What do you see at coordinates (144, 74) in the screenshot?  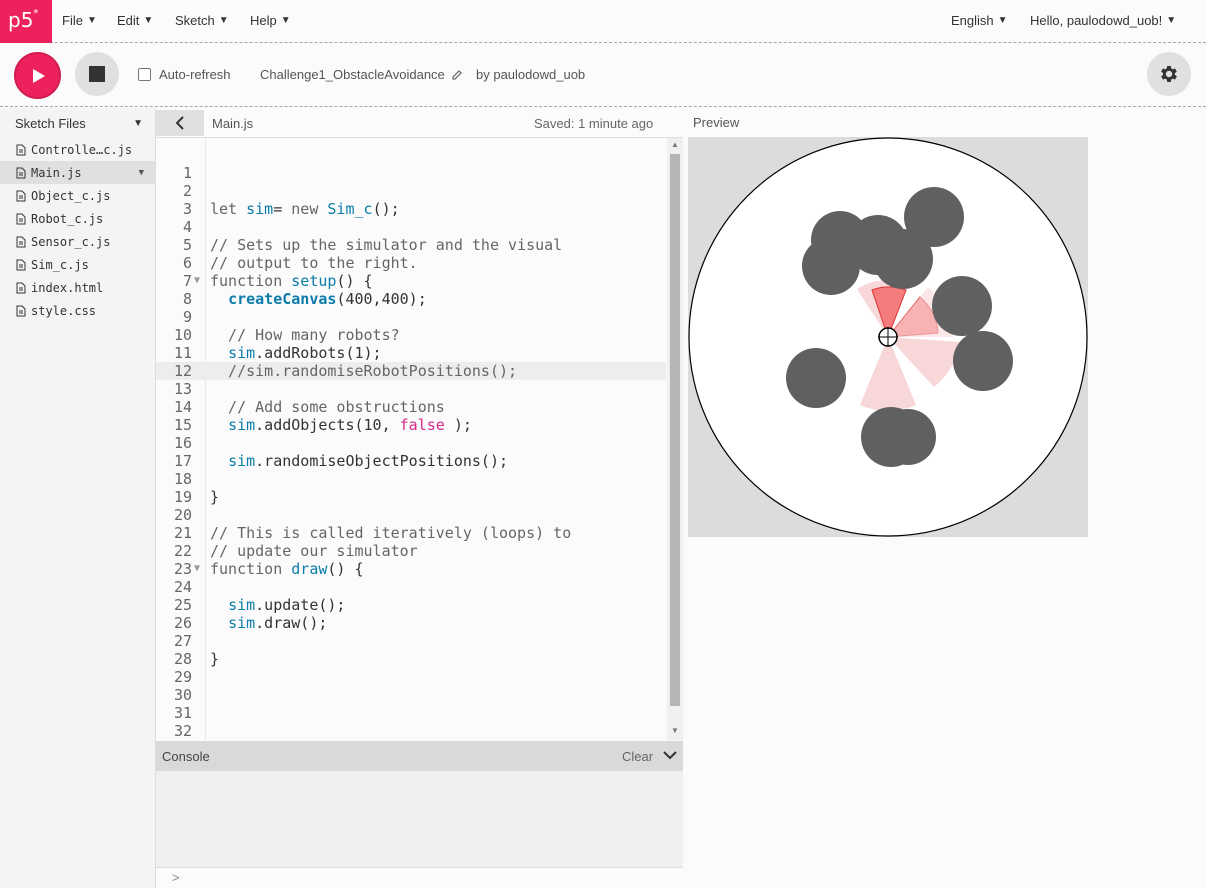 I see `auto-refresh-checkbox` at bounding box center [144, 74].